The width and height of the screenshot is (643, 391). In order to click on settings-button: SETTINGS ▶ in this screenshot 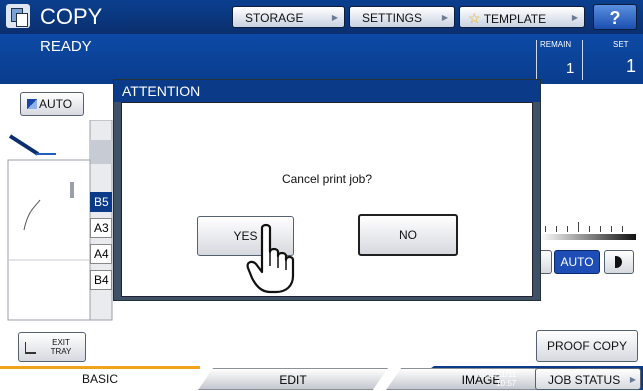, I will do `click(402, 17)`.